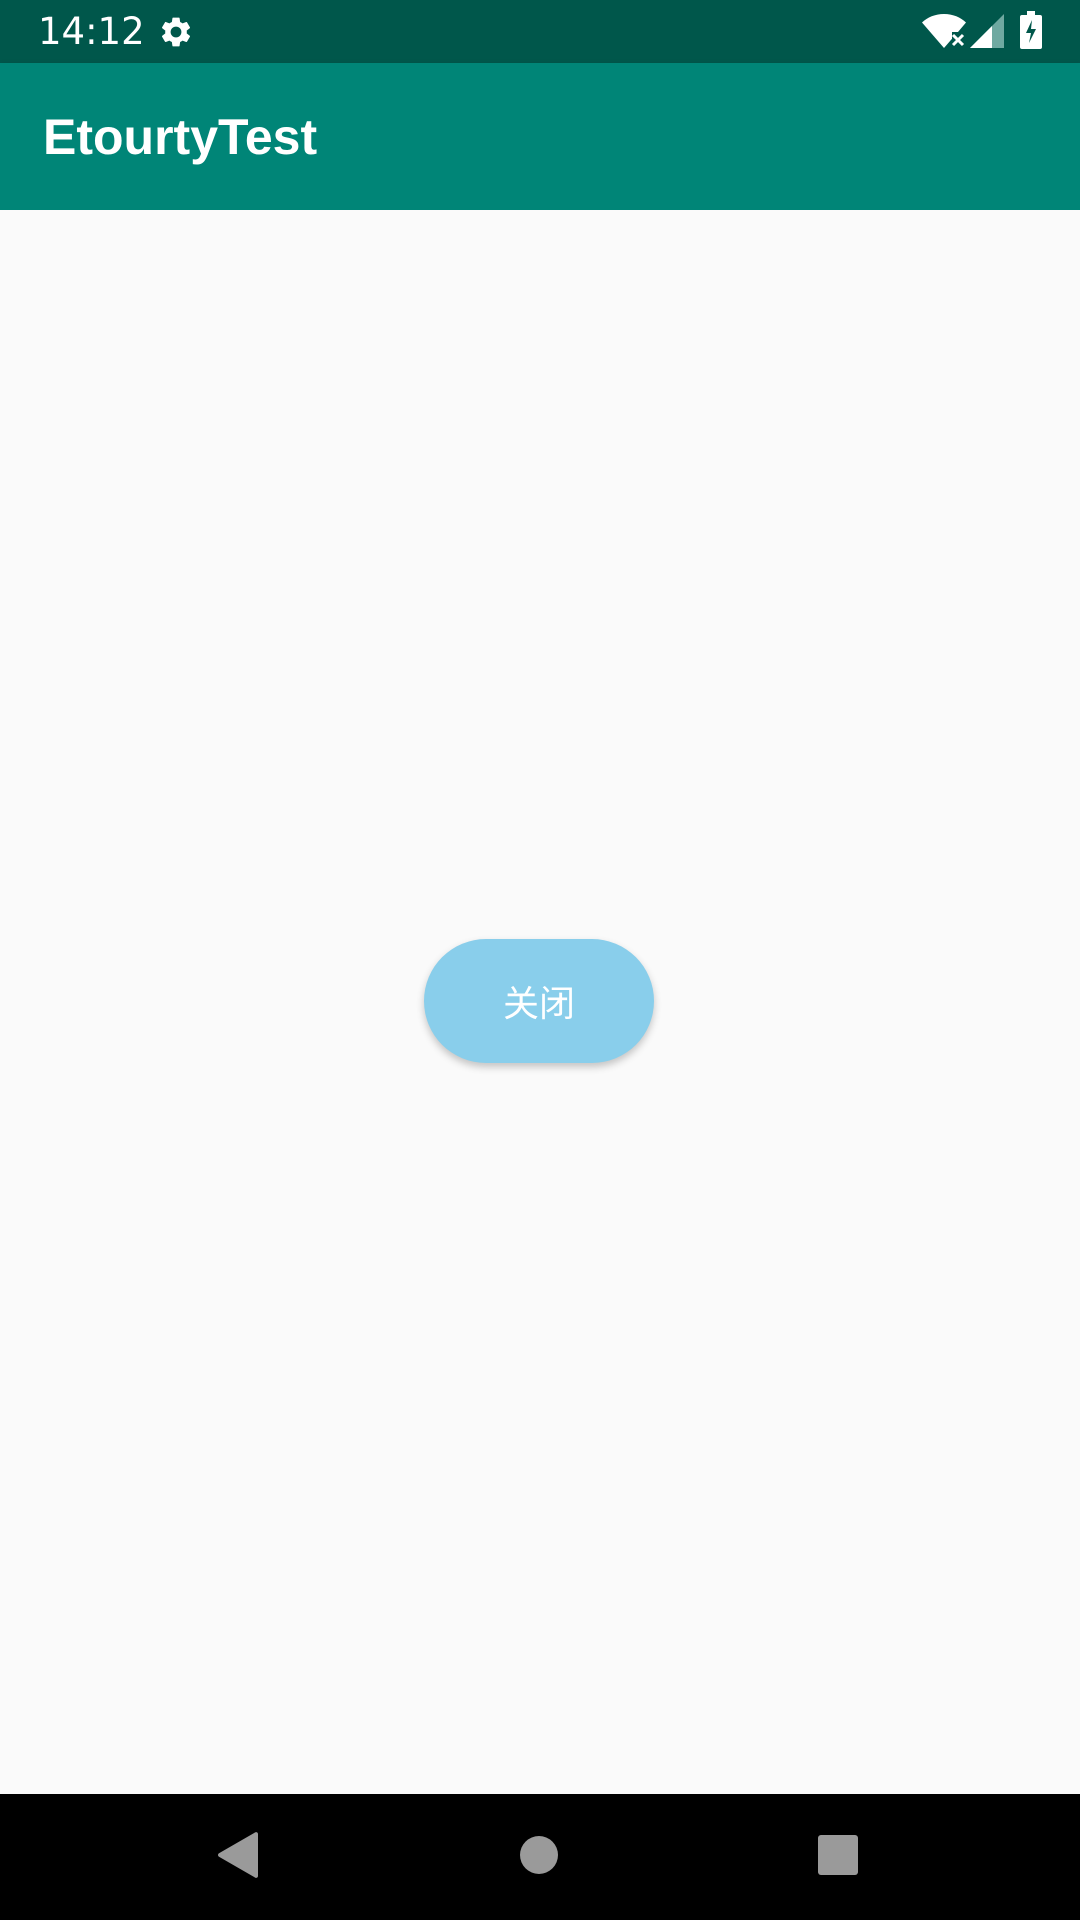 The height and width of the screenshot is (1920, 1080). I want to click on wifi-off-icon, so click(944, 33).